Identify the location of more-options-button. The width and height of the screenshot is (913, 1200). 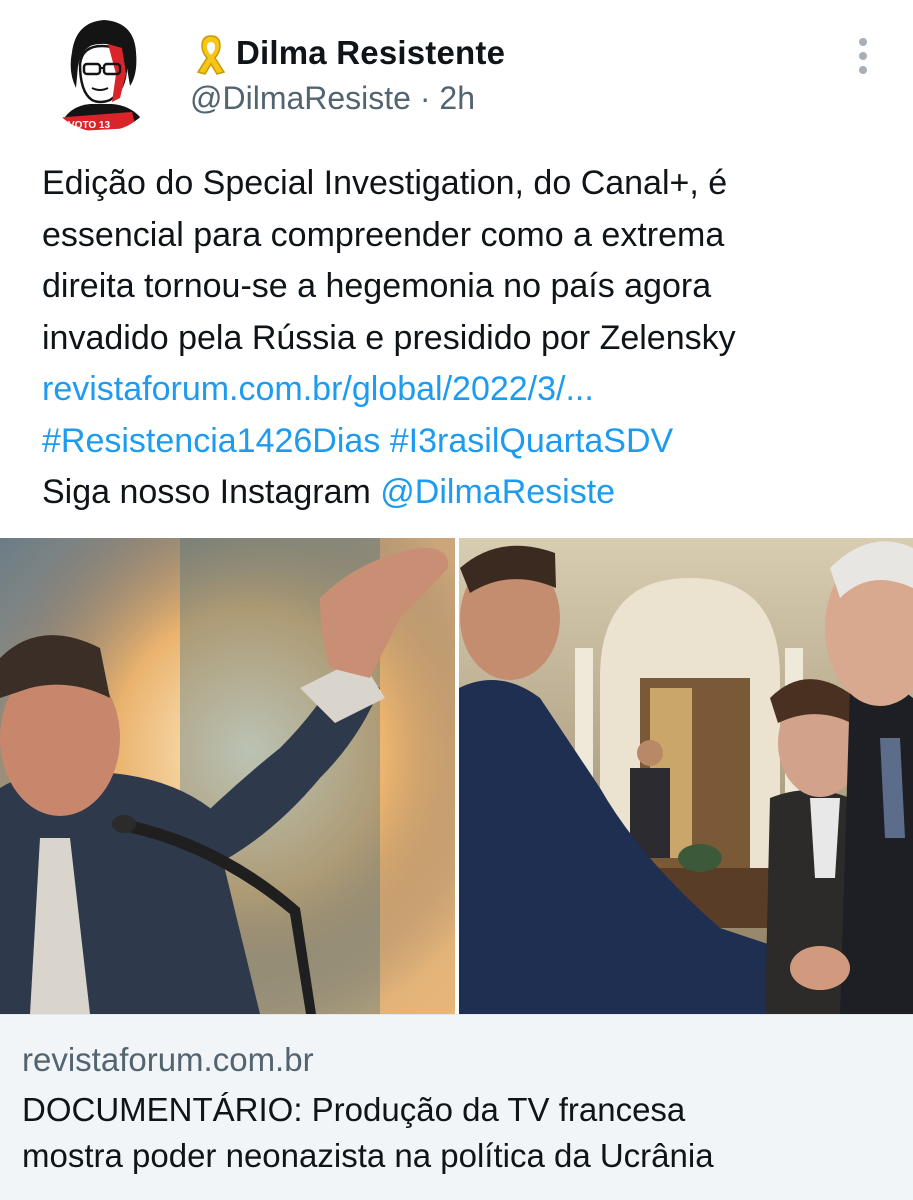
(863, 56).